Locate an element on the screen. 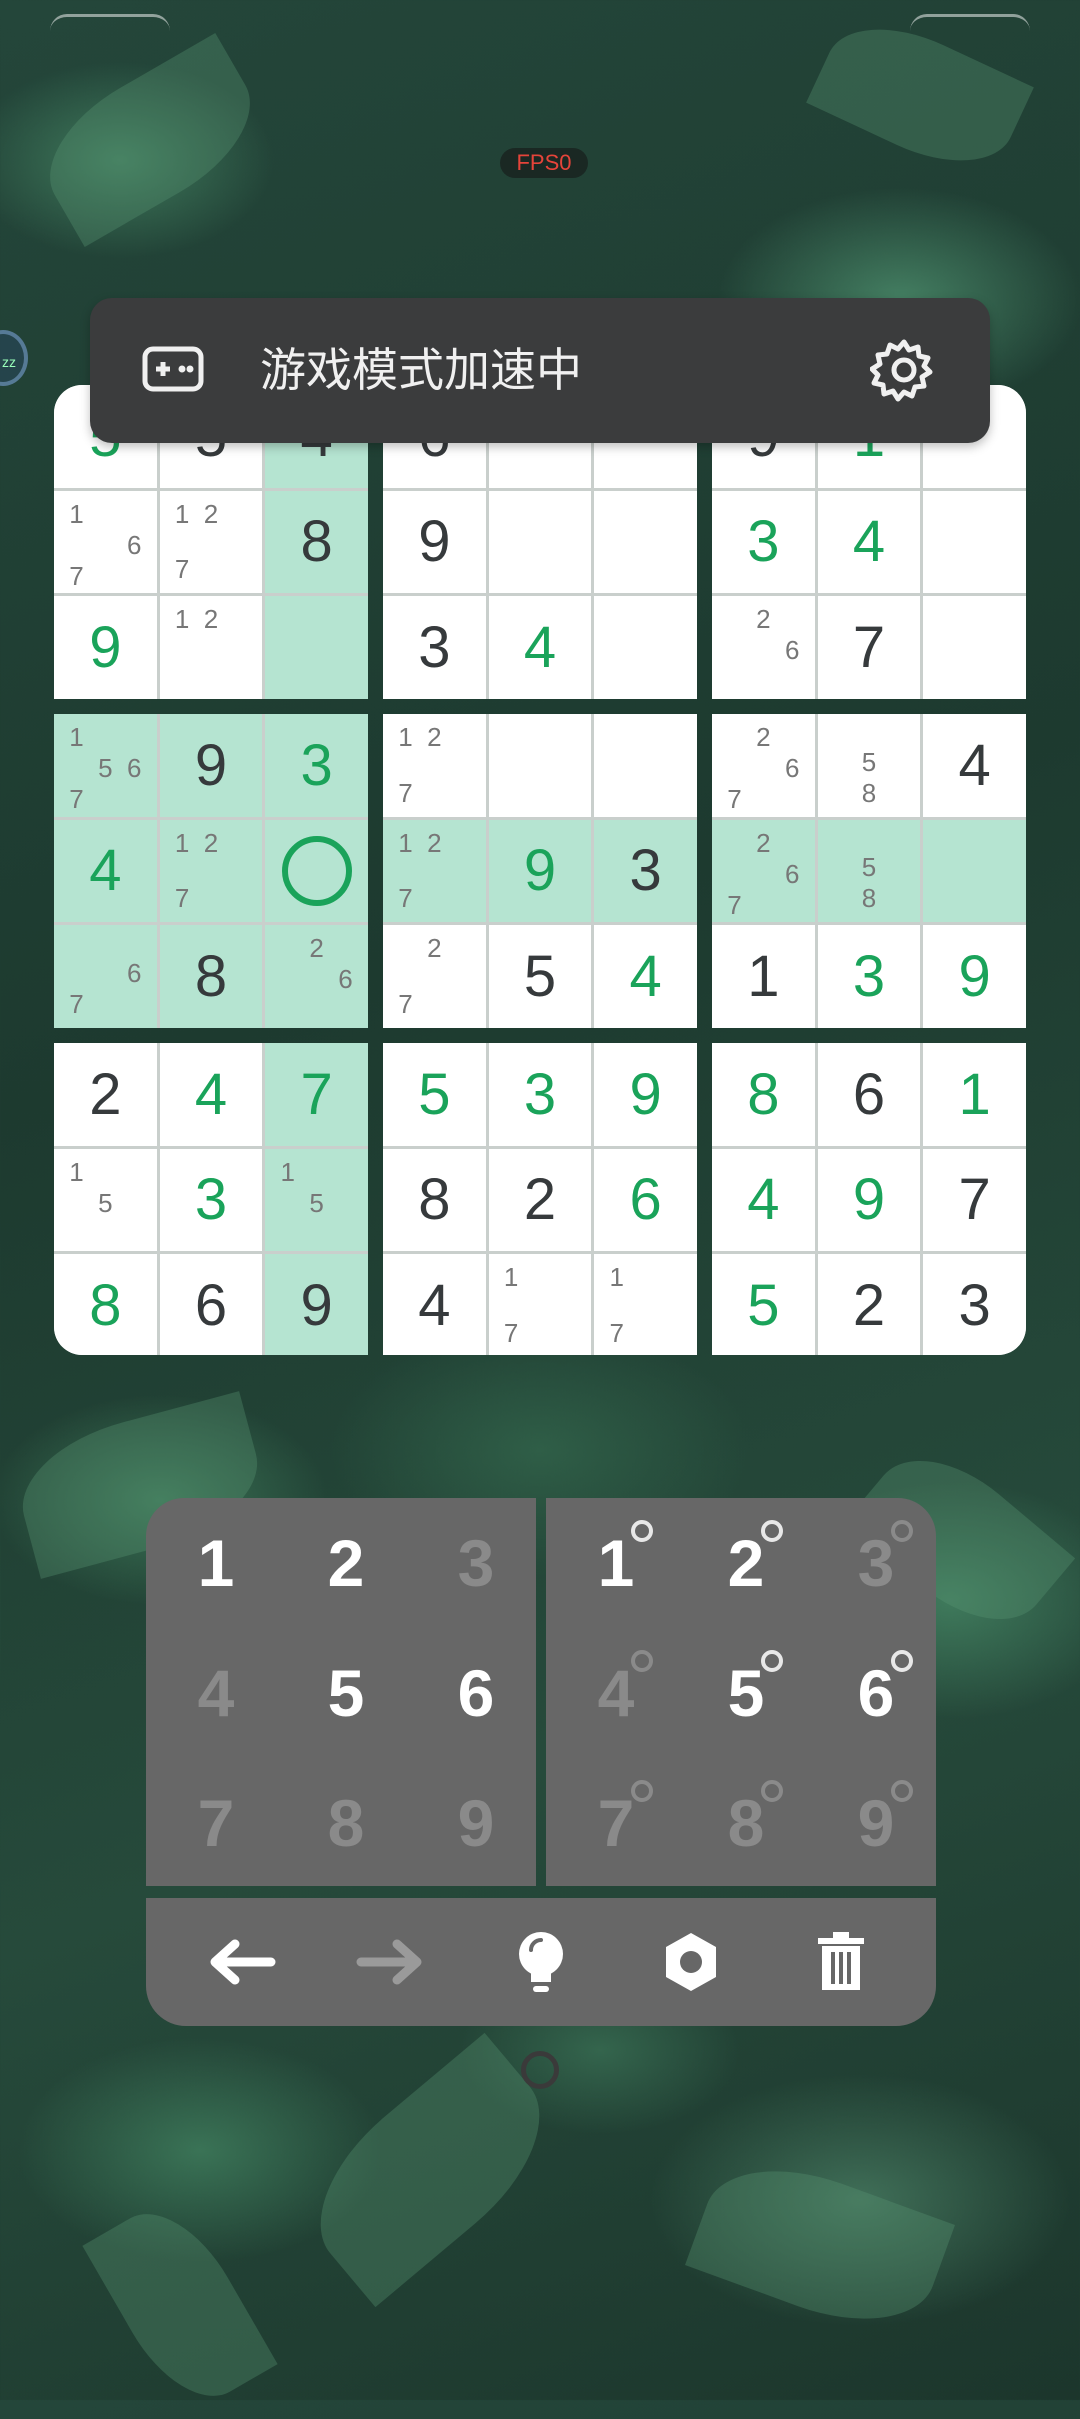 The width and height of the screenshot is (1080, 2419). home-indicator is located at coordinates (540, 2070).